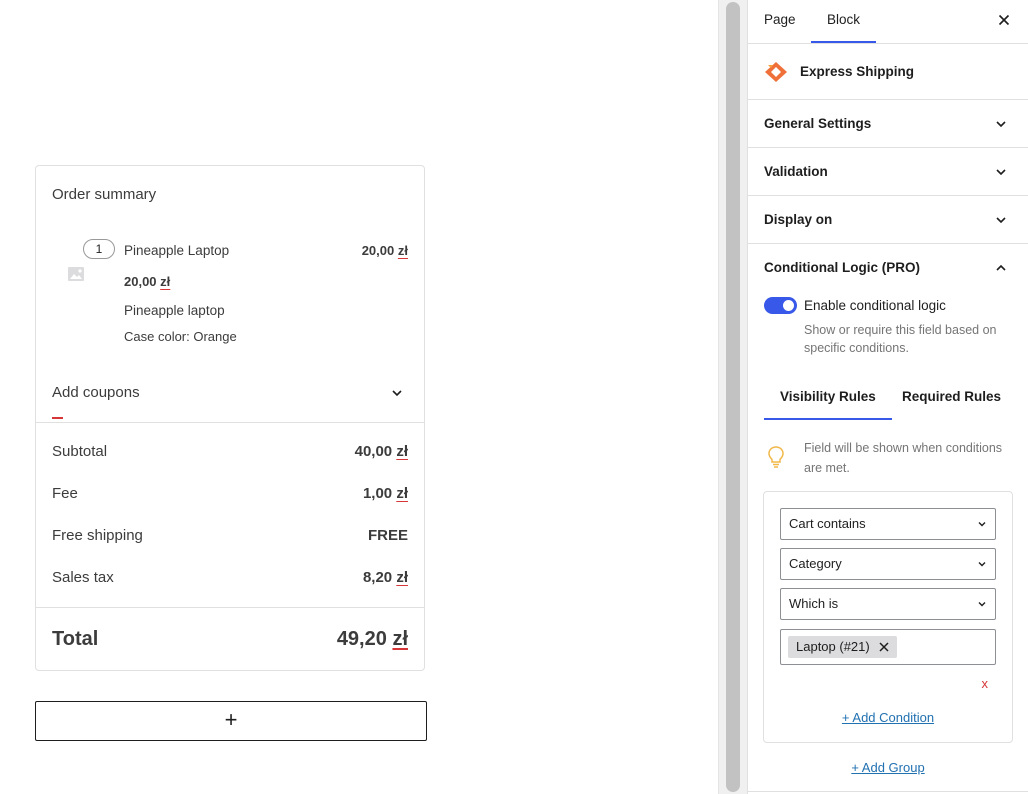 The height and width of the screenshot is (794, 1028). Describe the element at coordinates (377, 577) in the screenshot. I see `totals-amount: 8,20` at that location.